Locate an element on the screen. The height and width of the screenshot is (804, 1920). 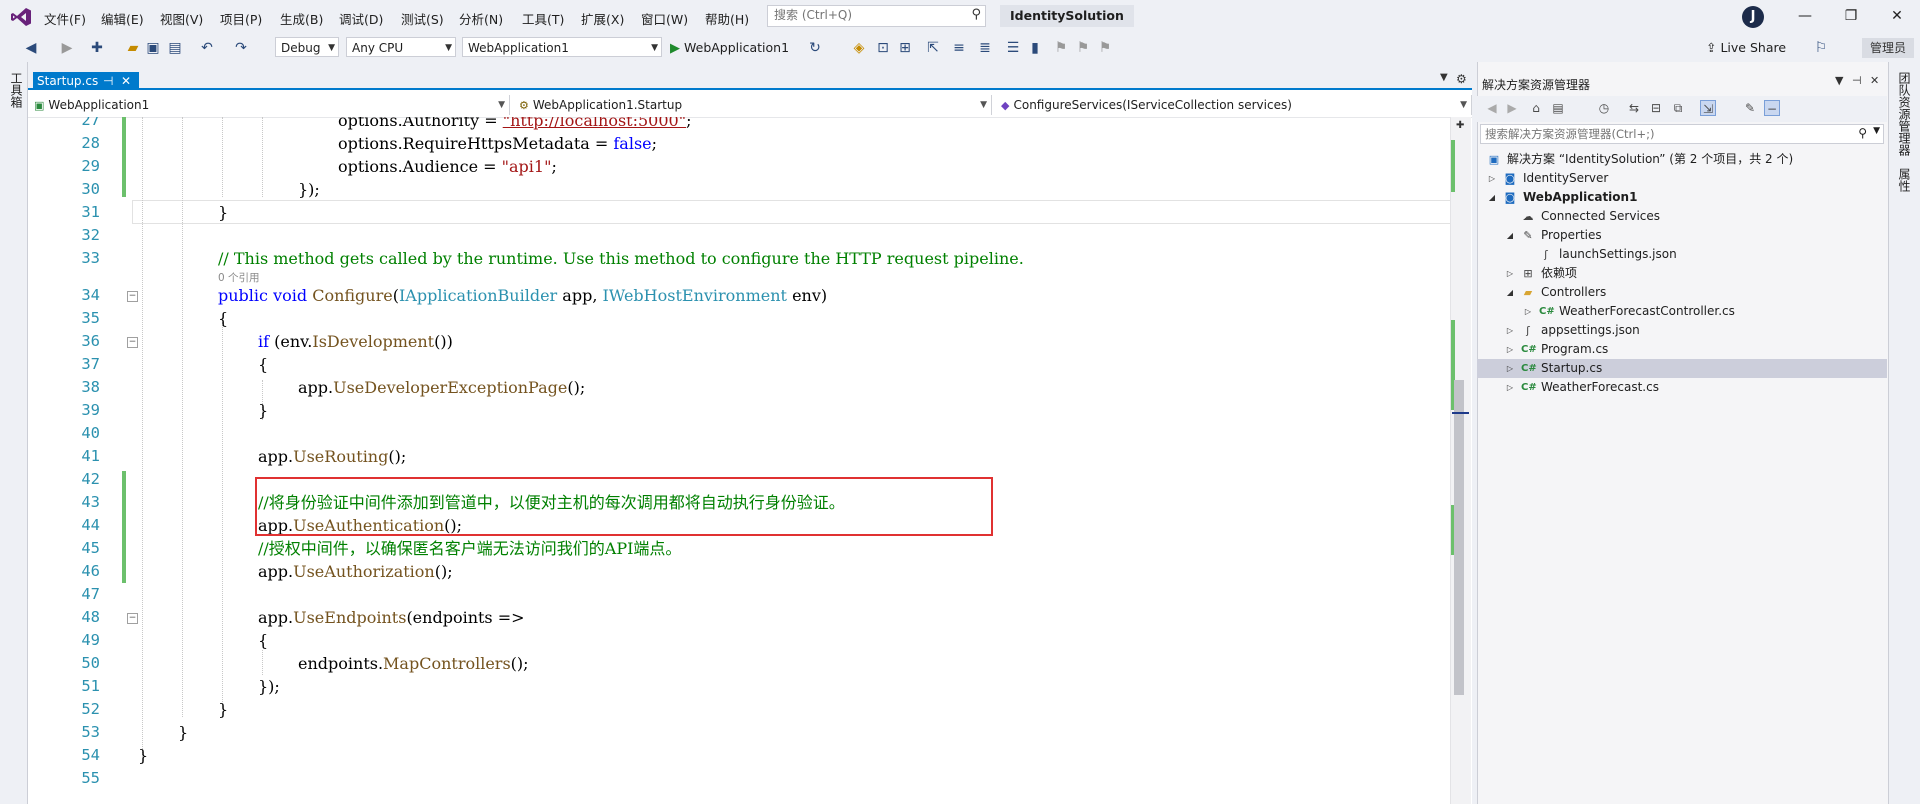
tree-item-controllers: ◢ ▰ Controllers is located at coordinates (1682, 292).